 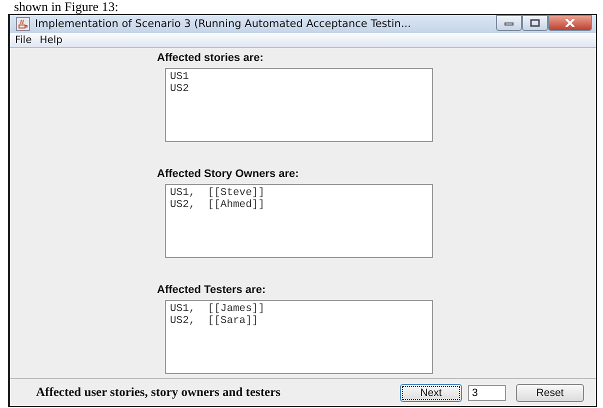 I want to click on minimize-icon, so click(x=509, y=23).